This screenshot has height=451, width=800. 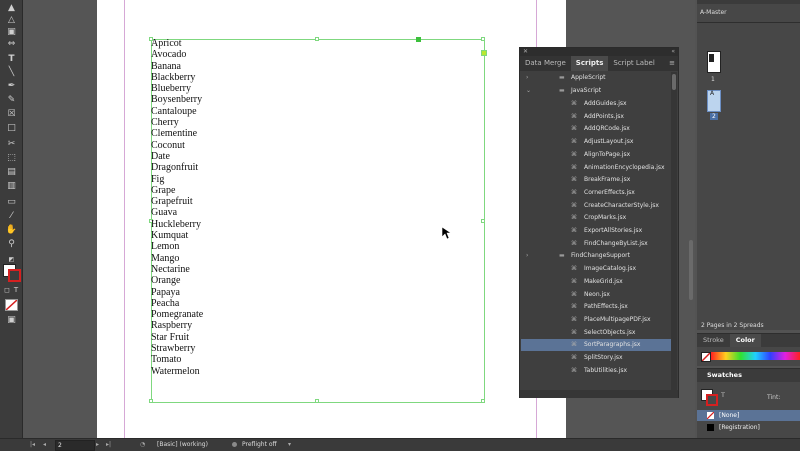 What do you see at coordinates (673, 52) in the screenshot?
I see `collapse-panel-icon: «` at bounding box center [673, 52].